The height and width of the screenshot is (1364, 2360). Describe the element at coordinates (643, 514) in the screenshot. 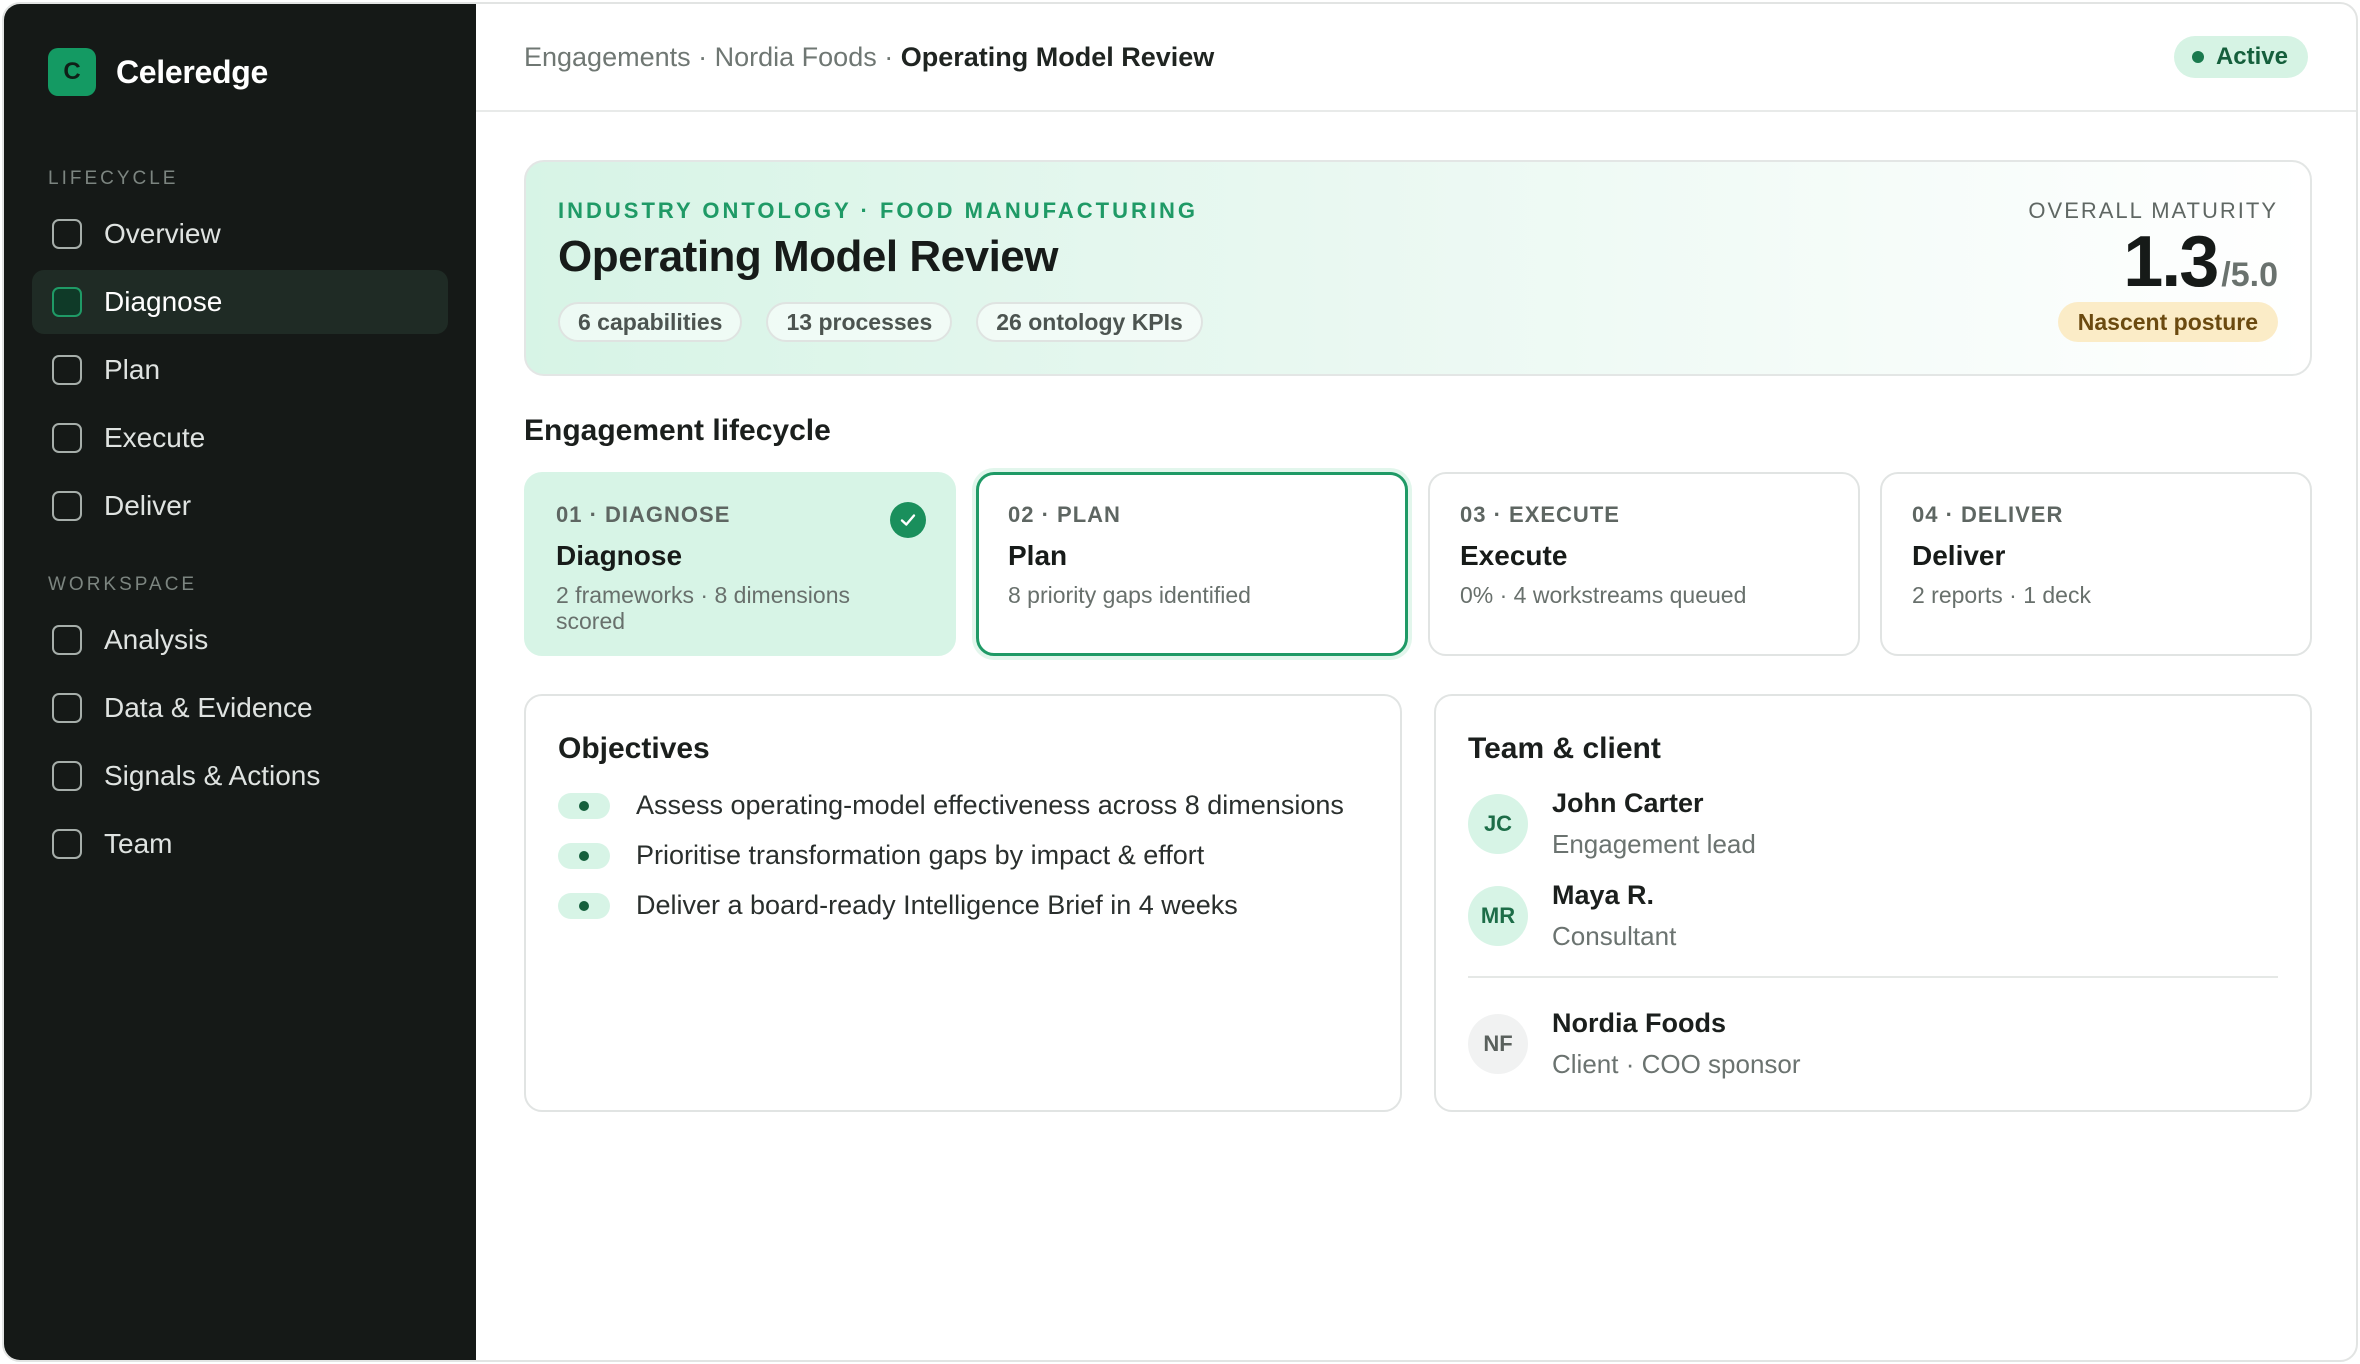

I see `phase-step: 01 · DIAGNOSE` at that location.